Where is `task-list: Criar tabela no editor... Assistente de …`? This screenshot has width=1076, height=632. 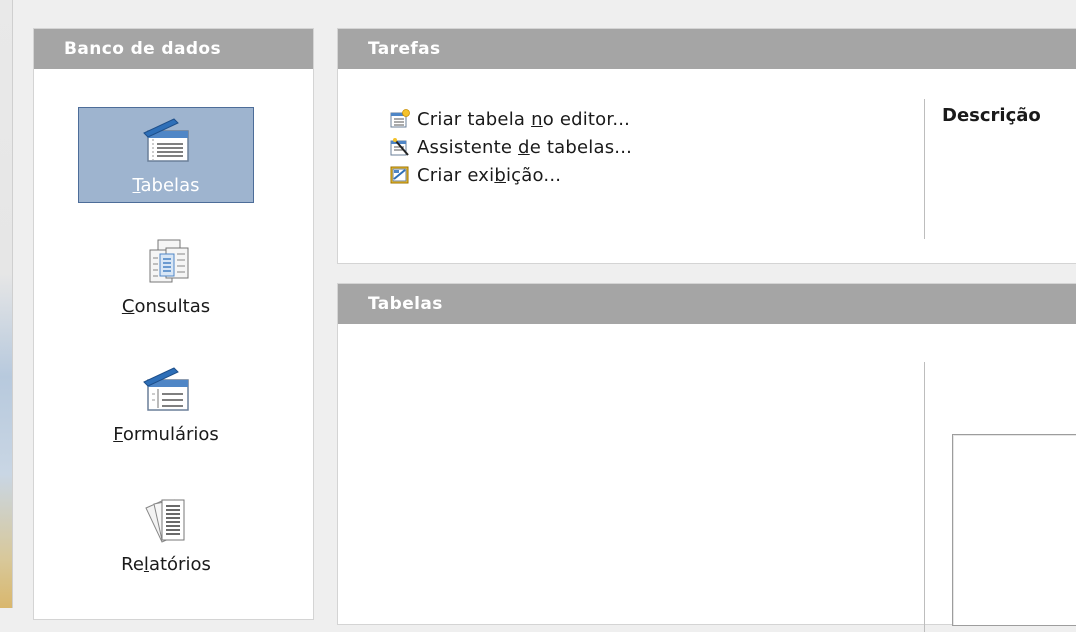
task-list: Criar tabela no editor... Assistente de … is located at coordinates (511, 147).